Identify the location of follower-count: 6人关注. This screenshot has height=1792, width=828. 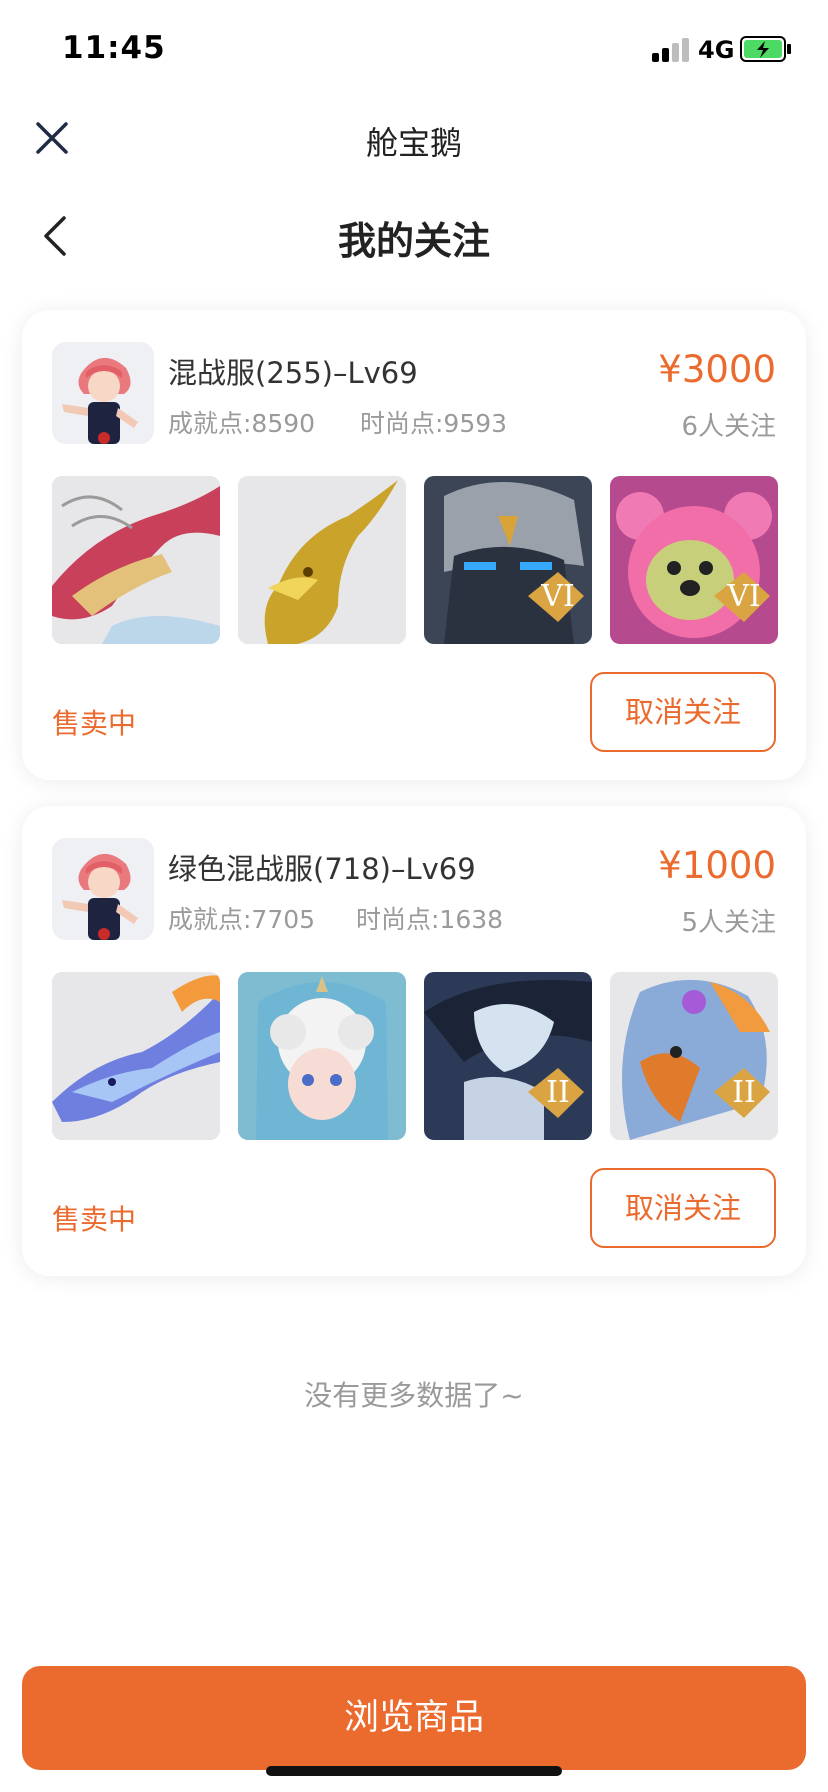
(728, 427).